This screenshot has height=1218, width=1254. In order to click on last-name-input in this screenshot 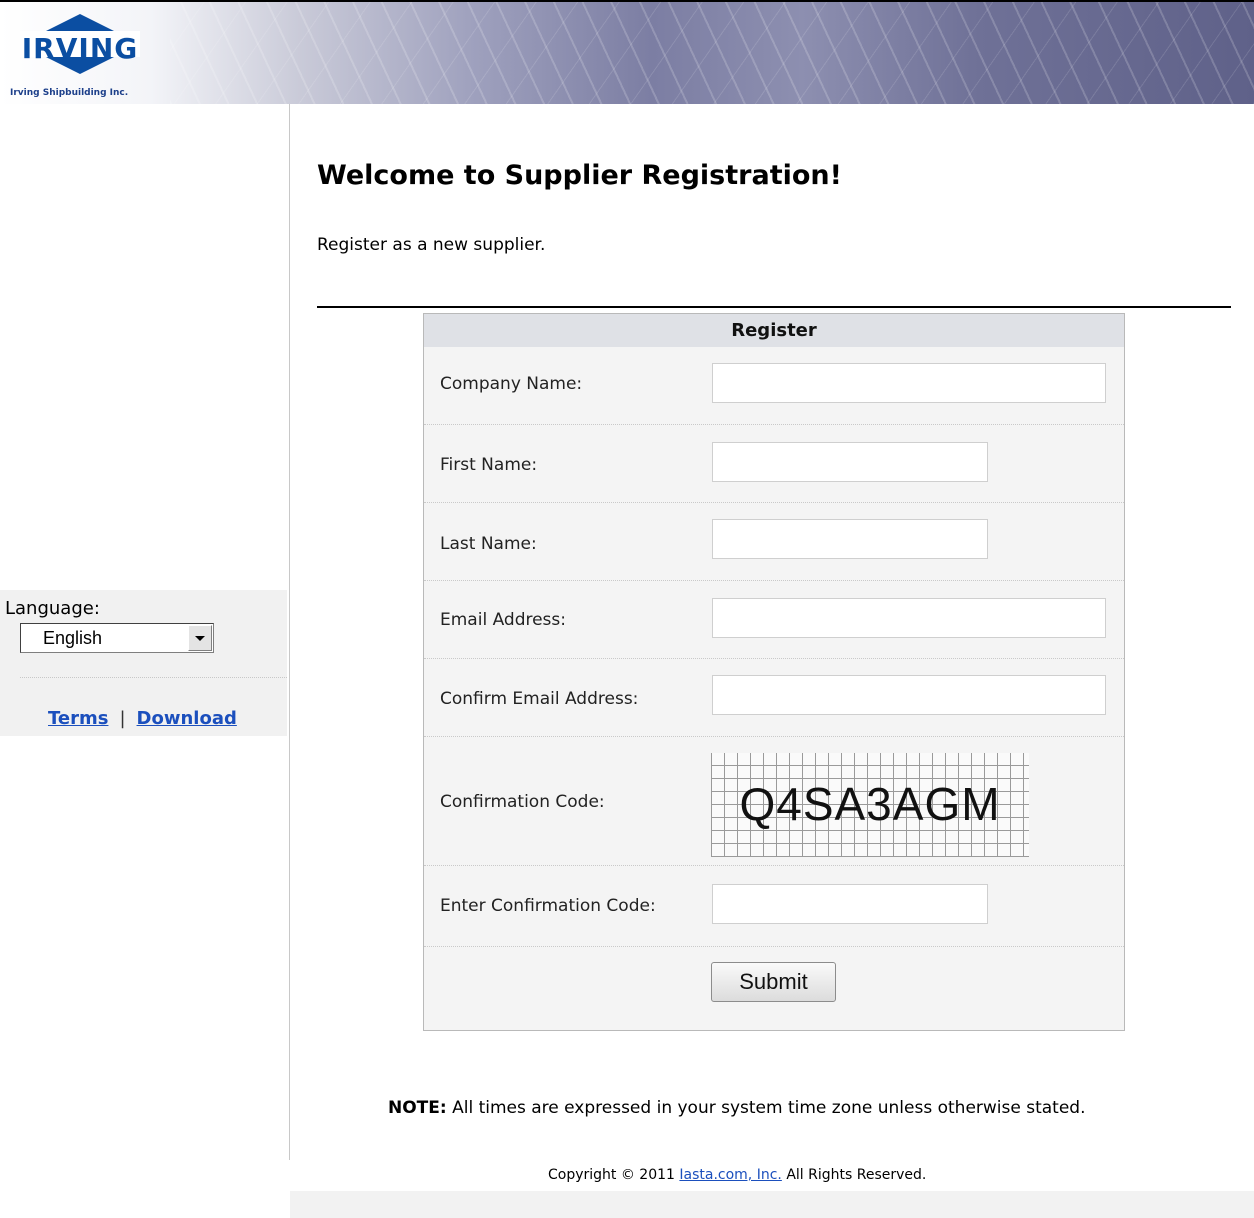, I will do `click(850, 539)`.